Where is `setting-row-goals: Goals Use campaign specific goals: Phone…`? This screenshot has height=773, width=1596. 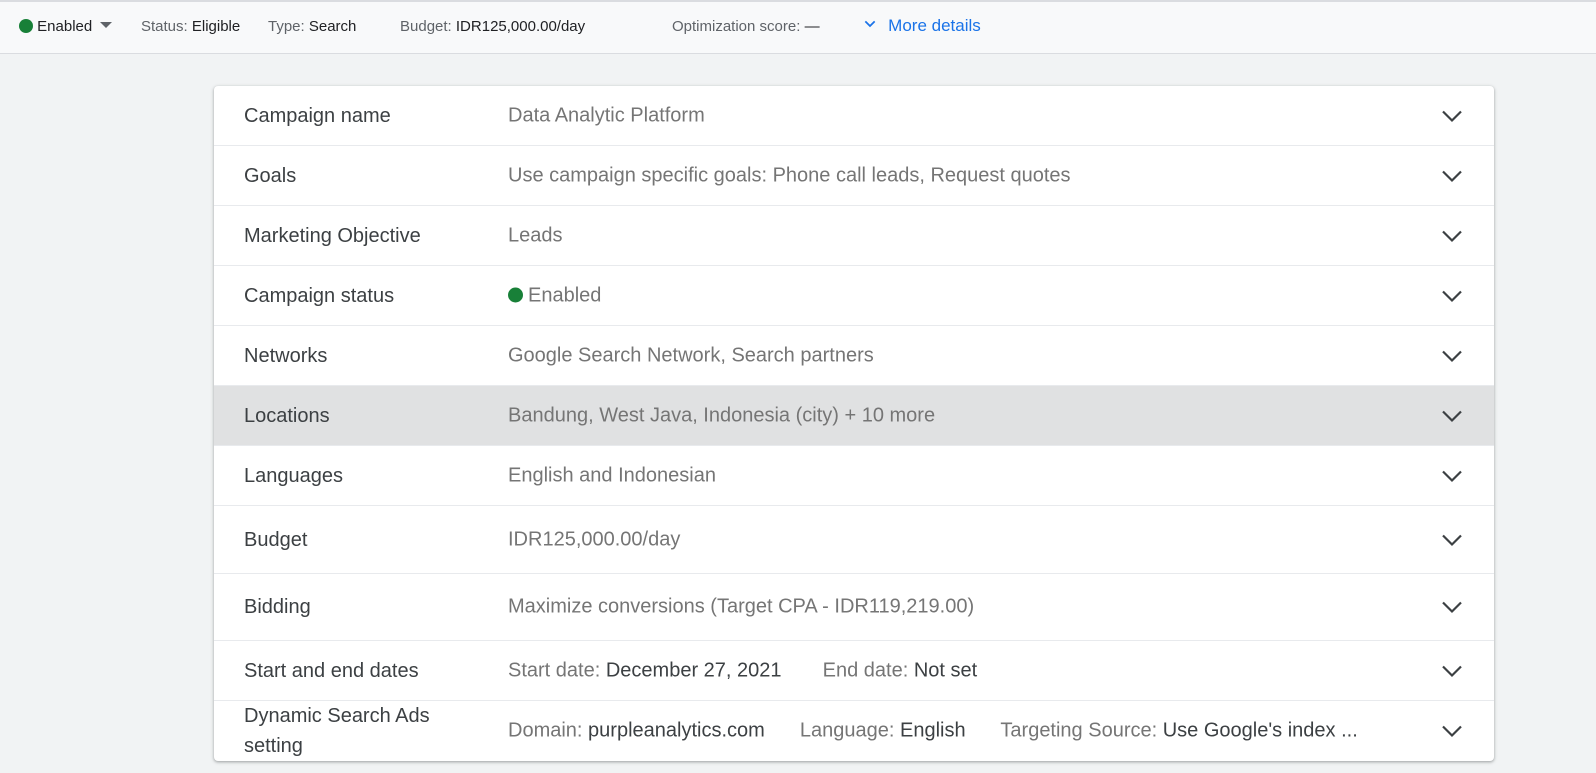 setting-row-goals: Goals Use campaign specific goals: Phone… is located at coordinates (854, 176).